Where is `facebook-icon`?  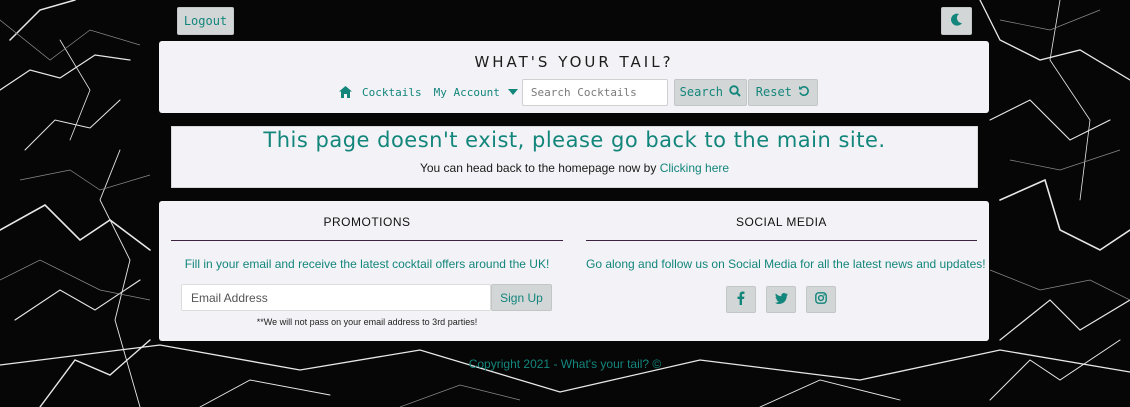
facebook-icon is located at coordinates (741, 299).